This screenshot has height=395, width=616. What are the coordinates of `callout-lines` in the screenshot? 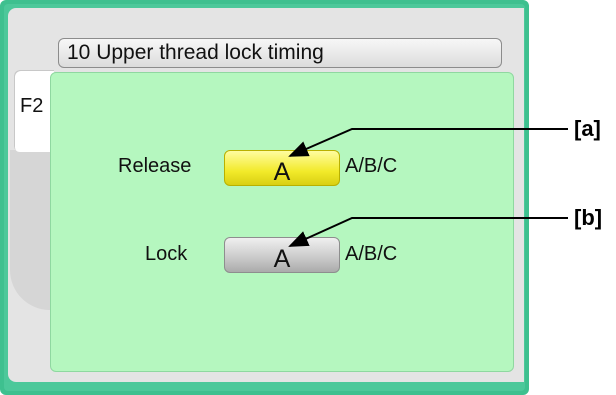 It's located at (428, 187).